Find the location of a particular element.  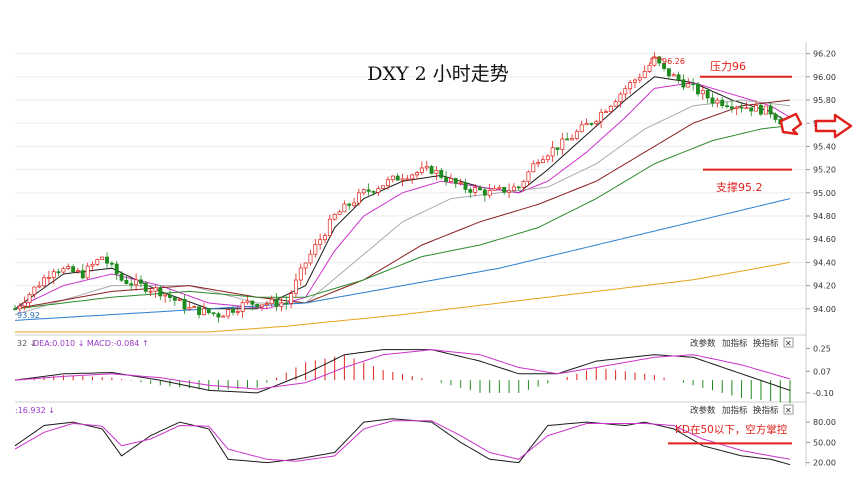

macd-switch-indicator-button: 换指标 is located at coordinates (766, 343).